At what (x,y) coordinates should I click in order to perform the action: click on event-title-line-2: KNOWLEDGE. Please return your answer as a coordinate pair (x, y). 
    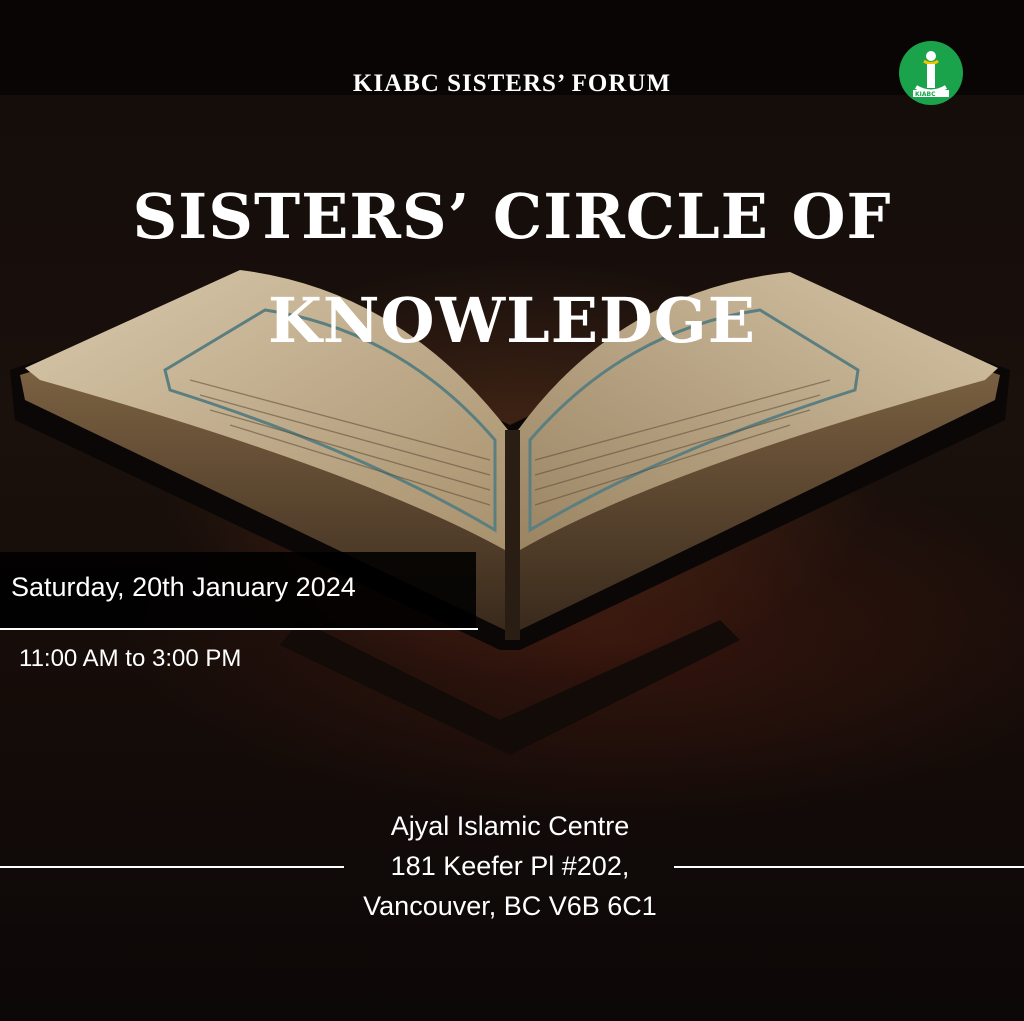
    Looking at the image, I should click on (512, 320).